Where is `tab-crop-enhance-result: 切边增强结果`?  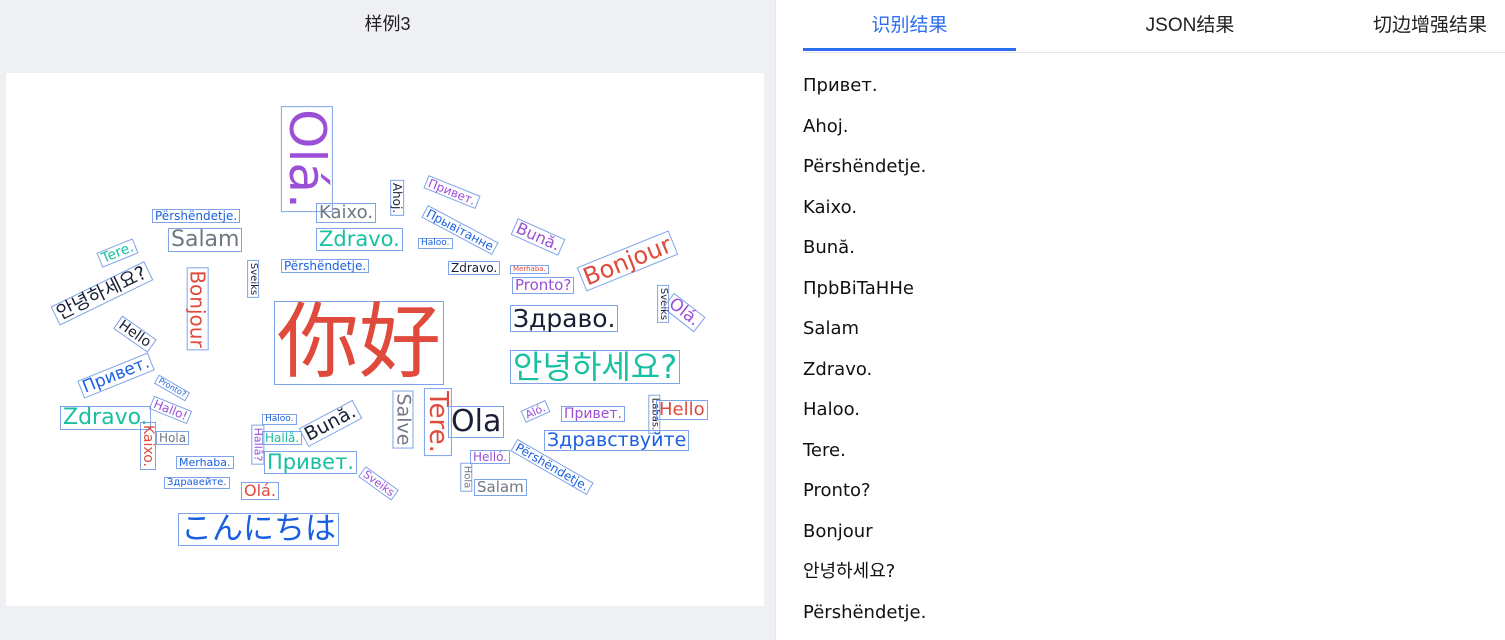 tab-crop-enhance-result: 切边增强结果 is located at coordinates (1430, 25).